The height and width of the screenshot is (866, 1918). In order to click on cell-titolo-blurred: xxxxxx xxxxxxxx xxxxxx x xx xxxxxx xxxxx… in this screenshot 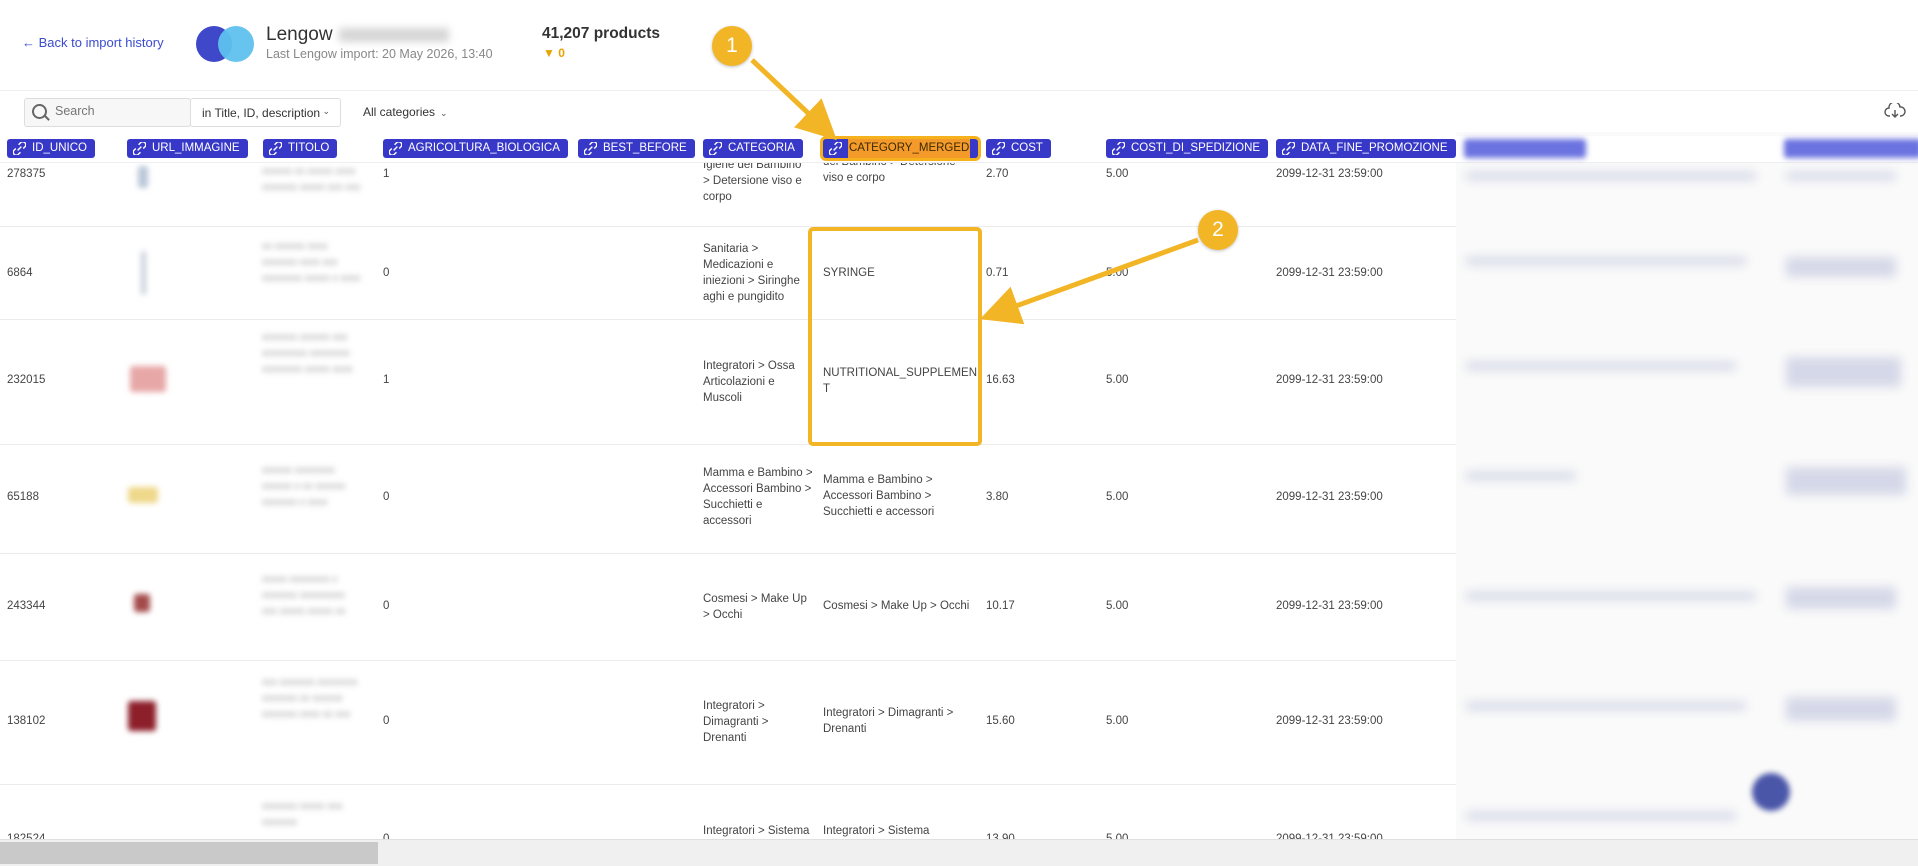, I will do `click(304, 486)`.